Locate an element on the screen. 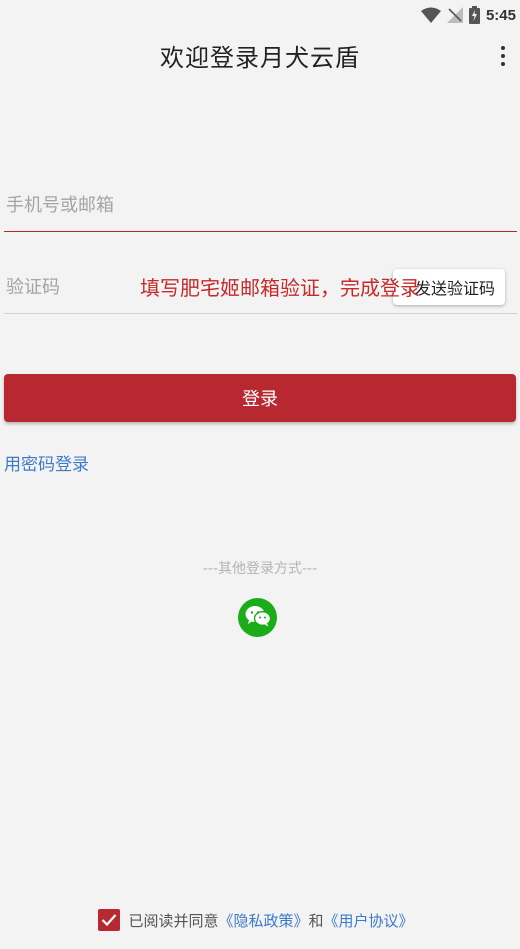 This screenshot has height=949, width=520. app-header: 欢迎登录月犬云盾 is located at coordinates (260, 55).